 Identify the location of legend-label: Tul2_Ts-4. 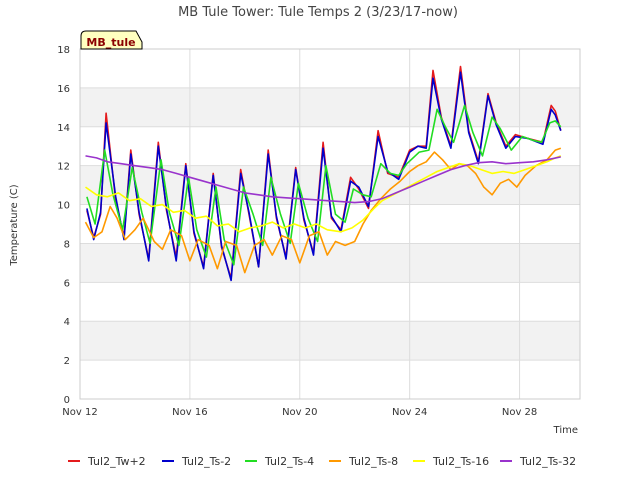
(289, 461).